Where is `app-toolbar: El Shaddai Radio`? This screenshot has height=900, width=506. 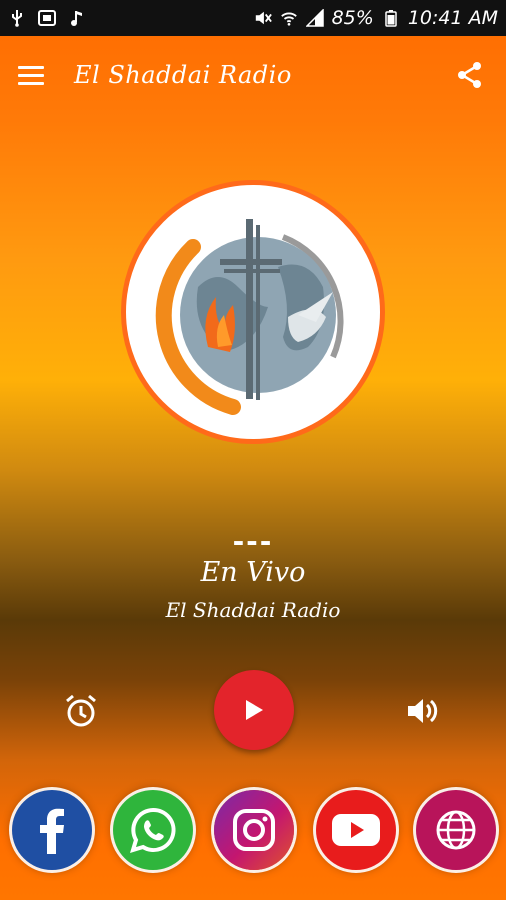
app-toolbar: El Shaddai Radio is located at coordinates (253, 75).